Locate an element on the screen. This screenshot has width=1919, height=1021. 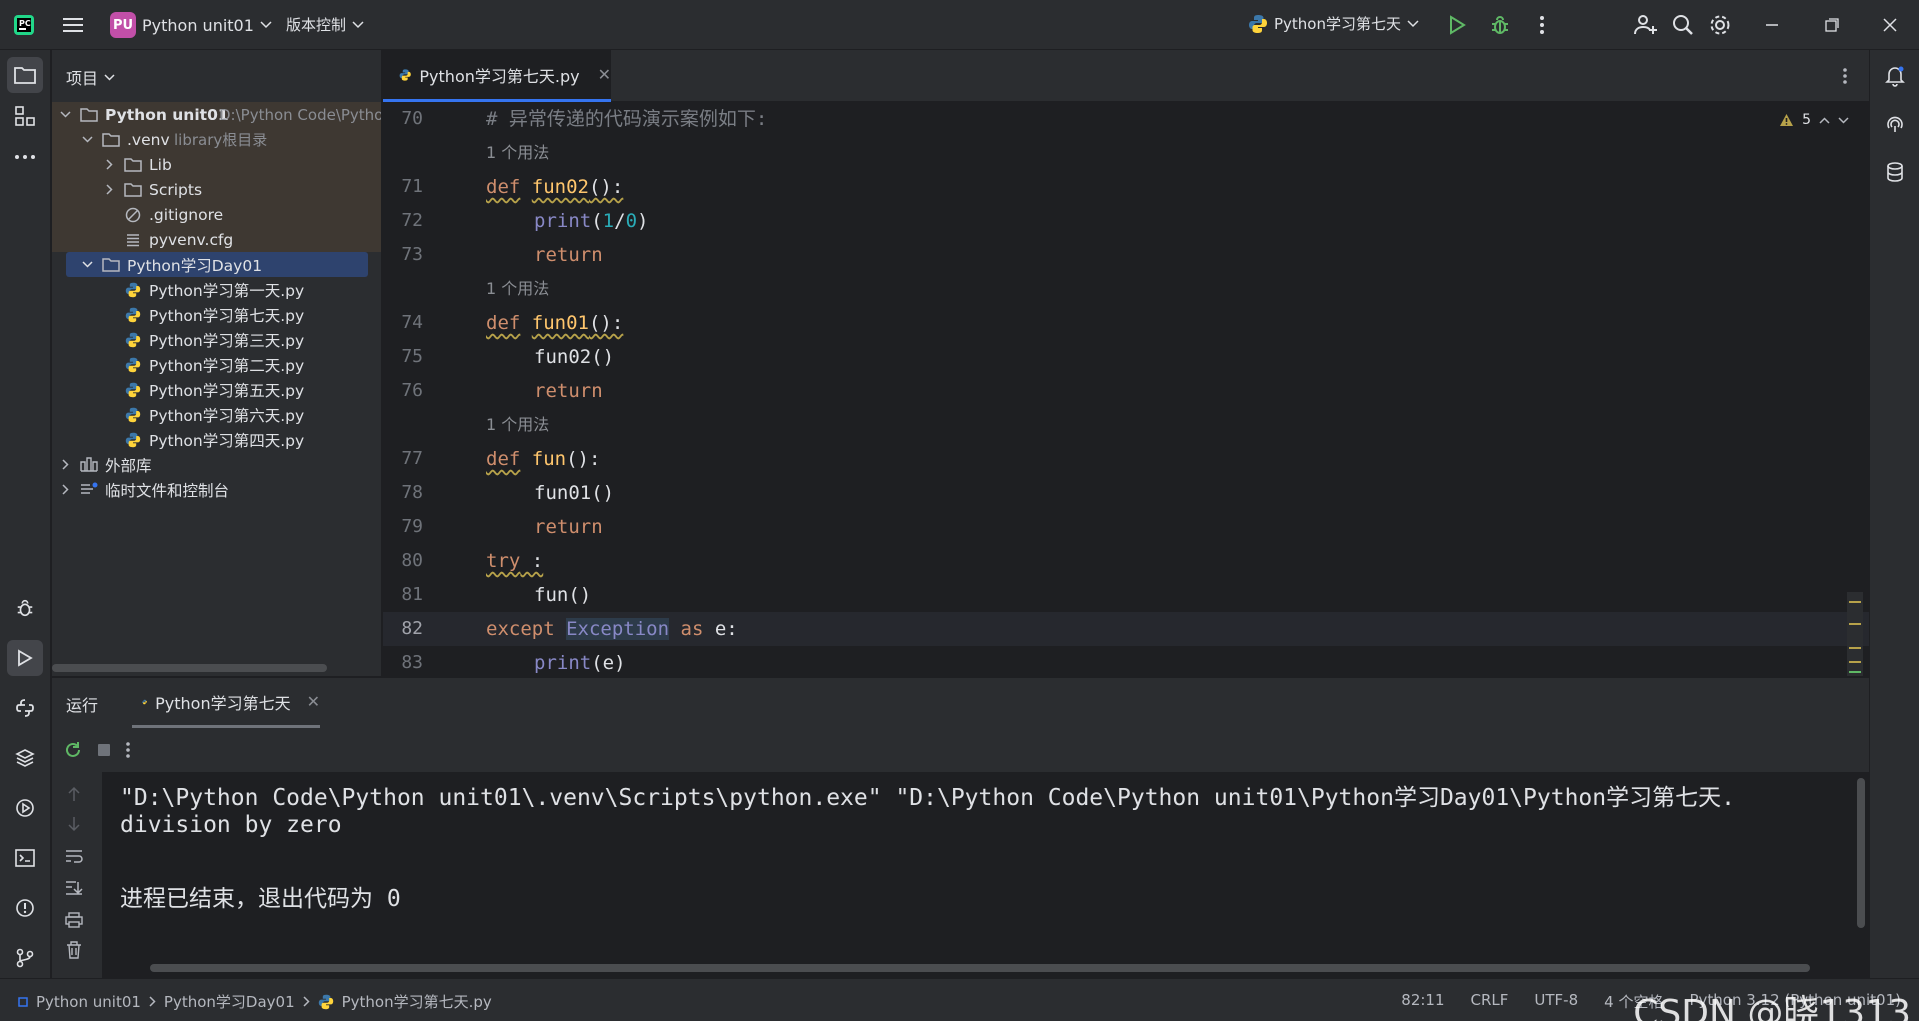
problems-button is located at coordinates (25, 908).